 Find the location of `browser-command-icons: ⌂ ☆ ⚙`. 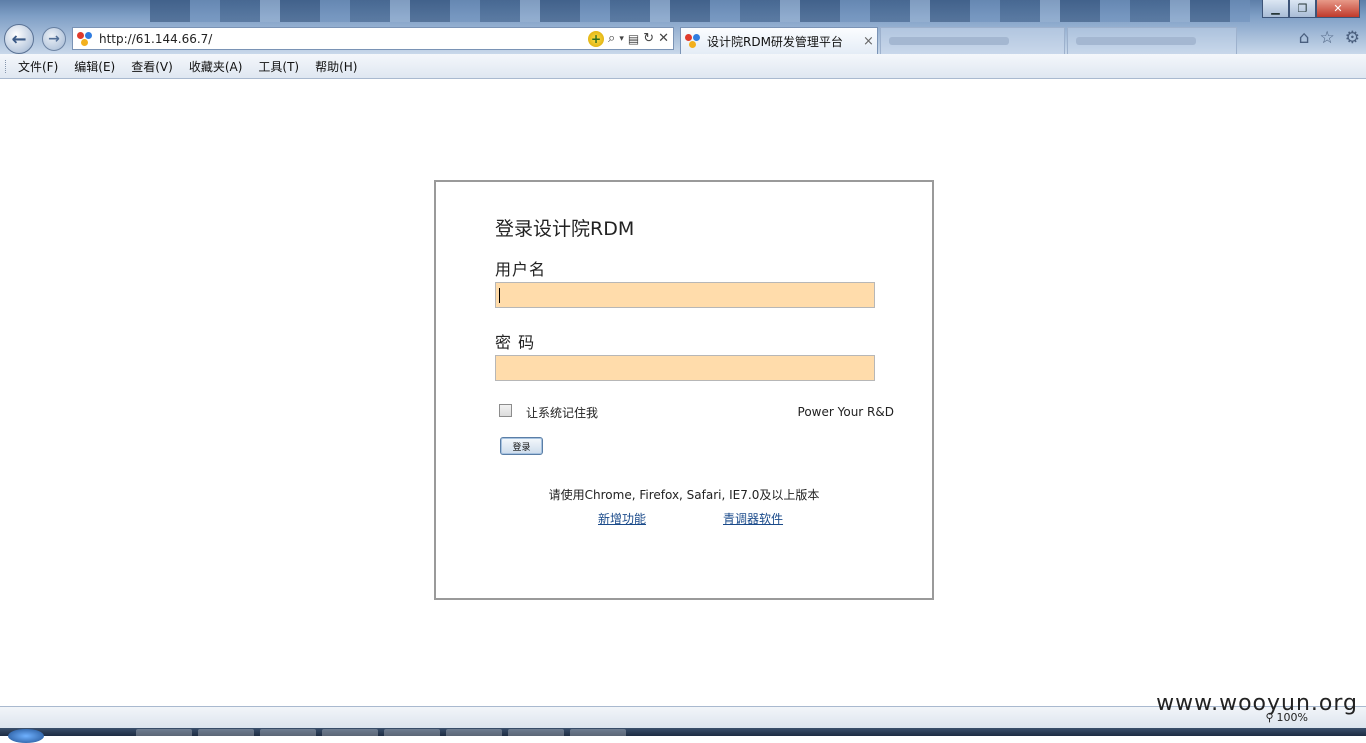

browser-command-icons: ⌂ ☆ ⚙ is located at coordinates (1329, 38).